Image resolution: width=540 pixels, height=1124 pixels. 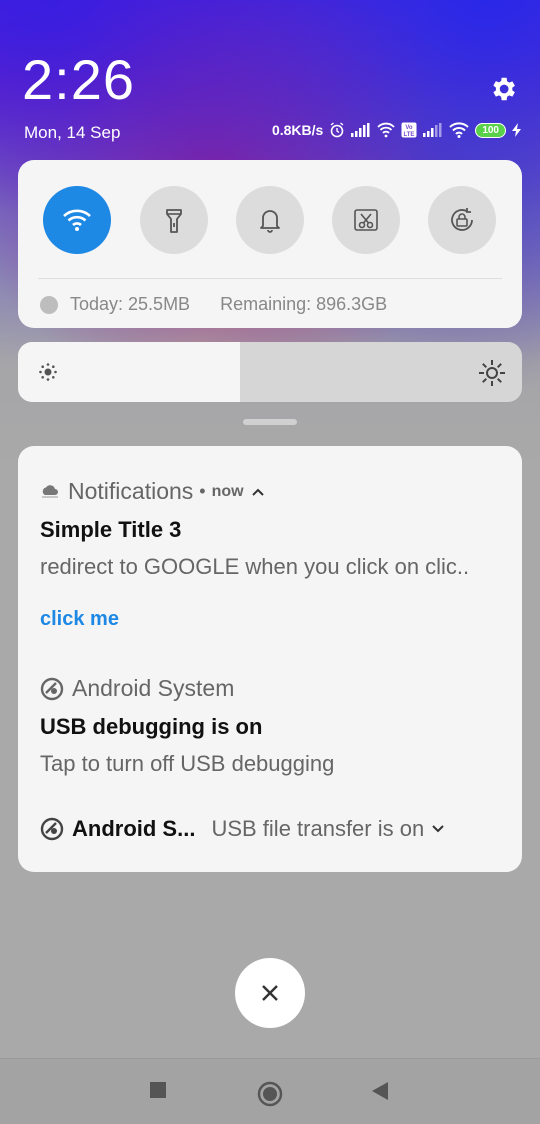 I want to click on auto-rotate-toggle, so click(x=462, y=220).